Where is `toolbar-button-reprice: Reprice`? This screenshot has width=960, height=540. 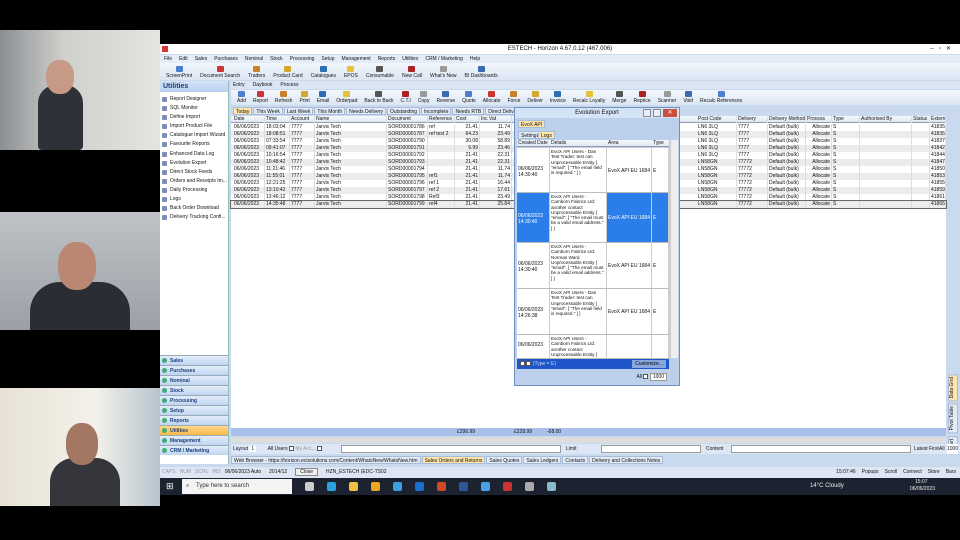
toolbar-button-reprice: Reprice is located at coordinates (642, 97).